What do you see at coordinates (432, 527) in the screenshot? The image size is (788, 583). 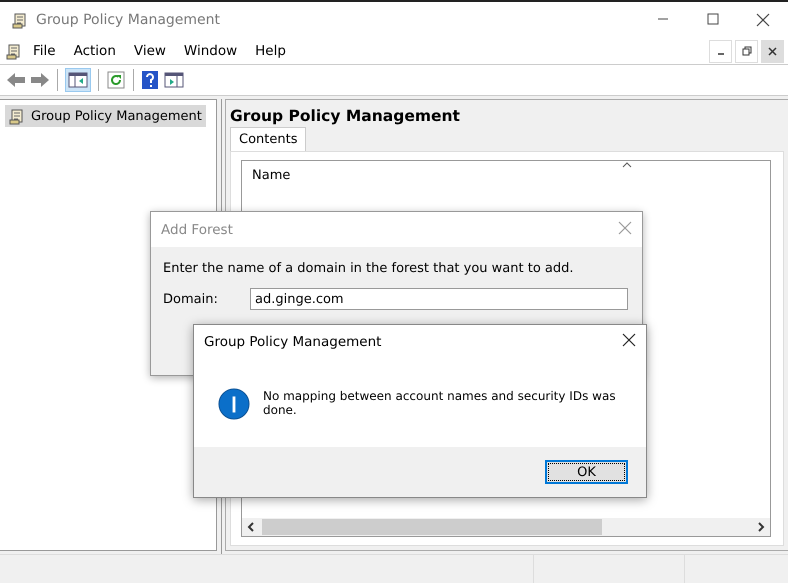 I see `scrollbar-thumb` at bounding box center [432, 527].